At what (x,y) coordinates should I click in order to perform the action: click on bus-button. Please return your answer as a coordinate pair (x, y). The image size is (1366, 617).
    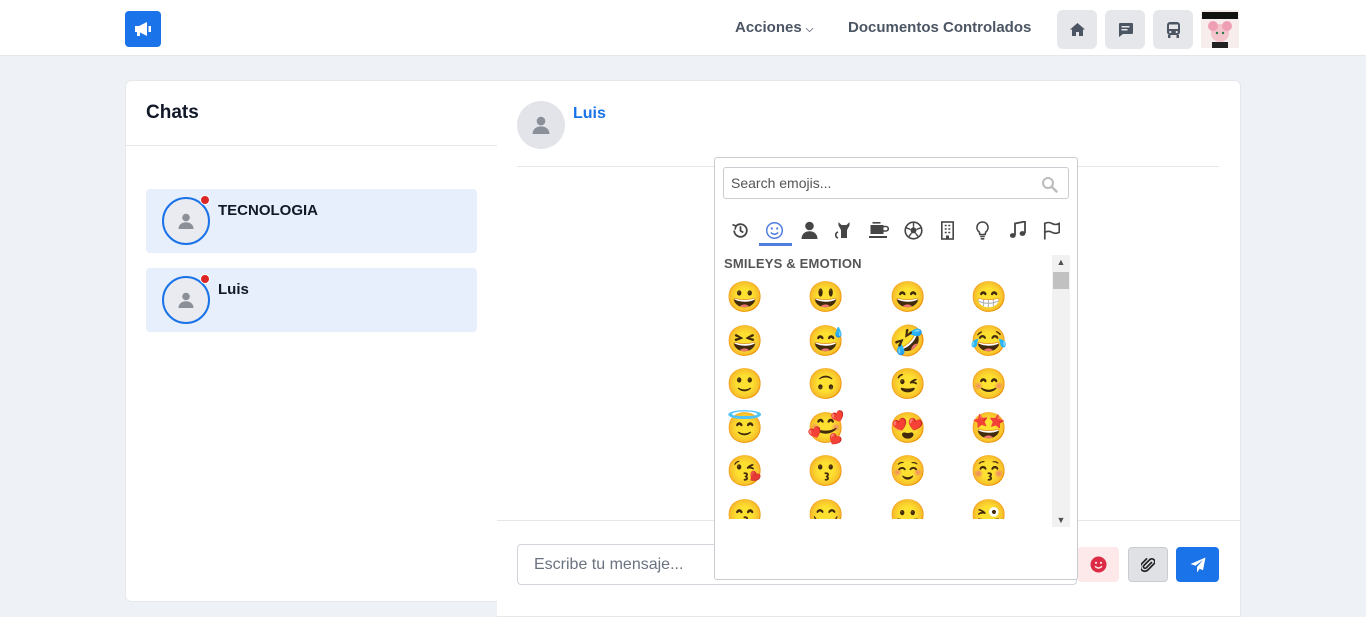
    Looking at the image, I should click on (1173, 29).